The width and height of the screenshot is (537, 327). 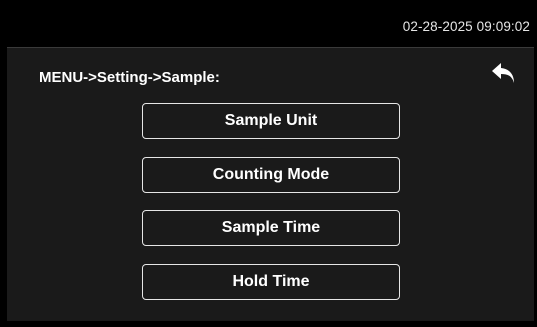 I want to click on datetime-display: 02-28-2025 09:09:02, so click(x=466, y=26).